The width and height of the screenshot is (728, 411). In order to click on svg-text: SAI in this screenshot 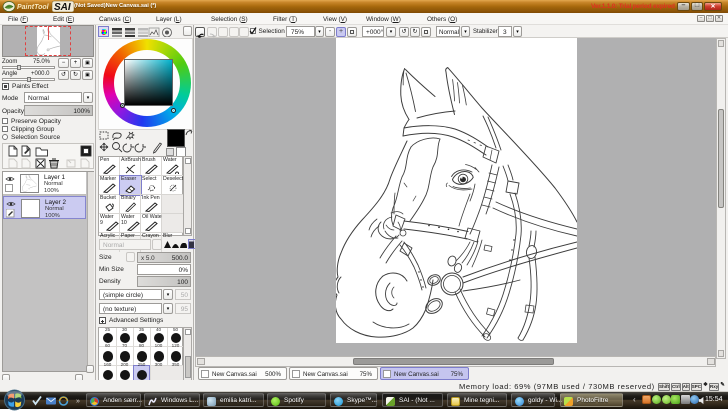, I will do `click(62, 7)`.